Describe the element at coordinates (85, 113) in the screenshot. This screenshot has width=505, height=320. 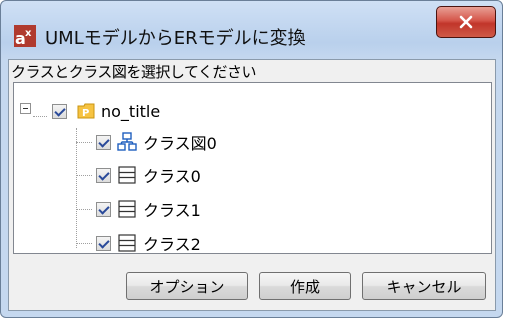
I see `svg-text: P` at that location.